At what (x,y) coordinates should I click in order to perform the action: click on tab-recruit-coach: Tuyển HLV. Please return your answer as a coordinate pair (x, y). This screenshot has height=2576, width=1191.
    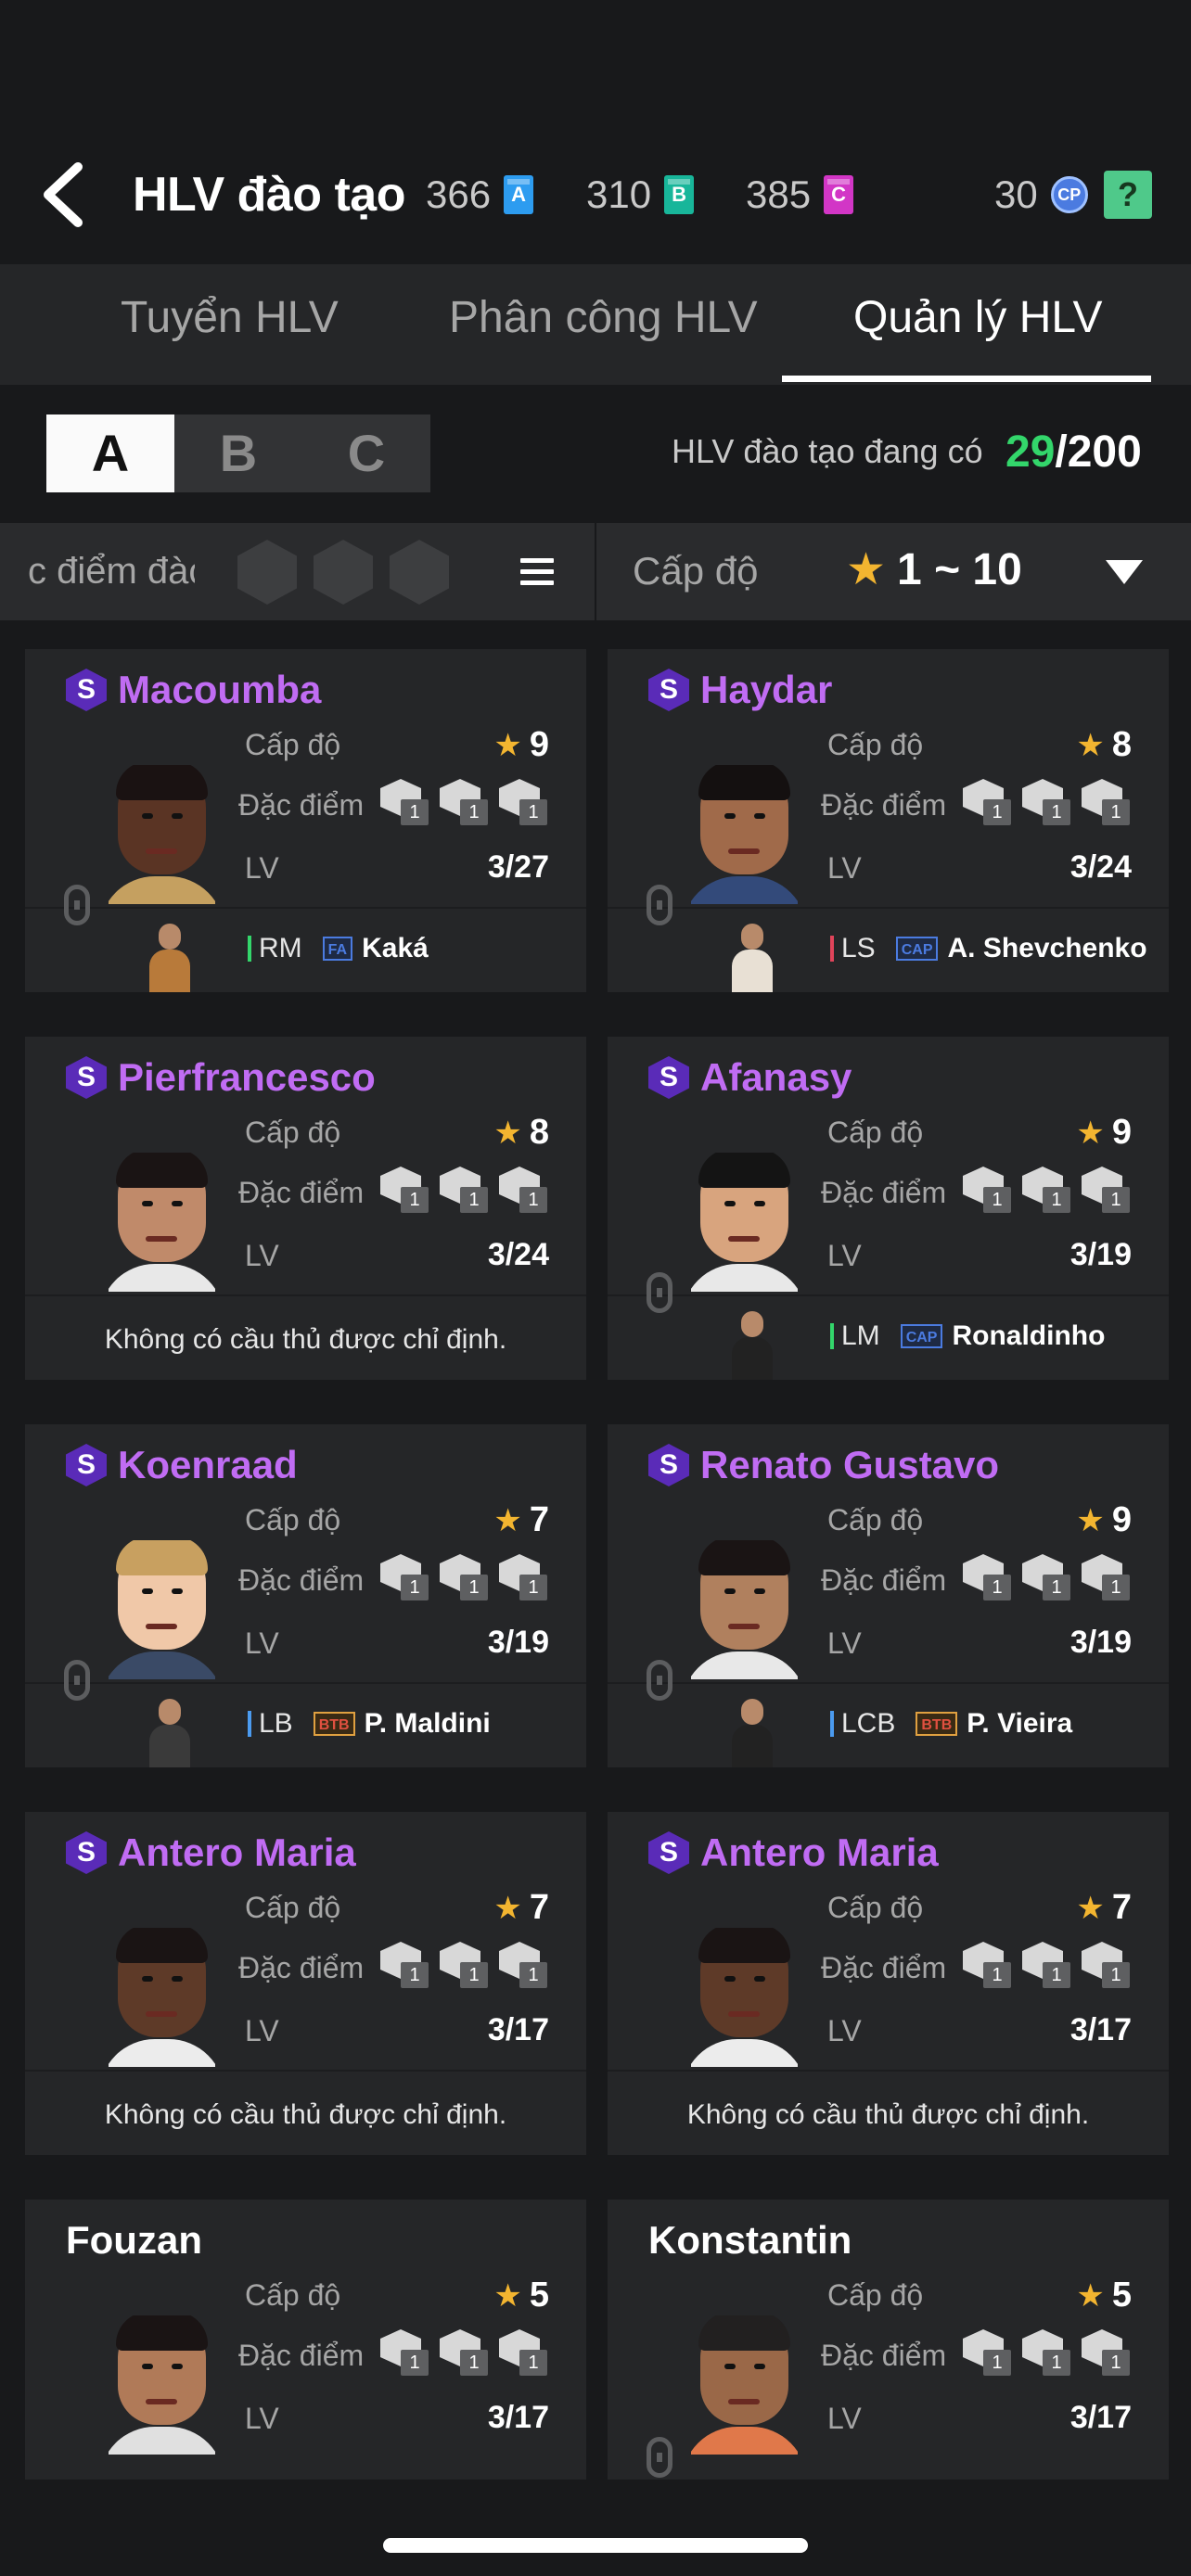
    Looking at the image, I should click on (230, 318).